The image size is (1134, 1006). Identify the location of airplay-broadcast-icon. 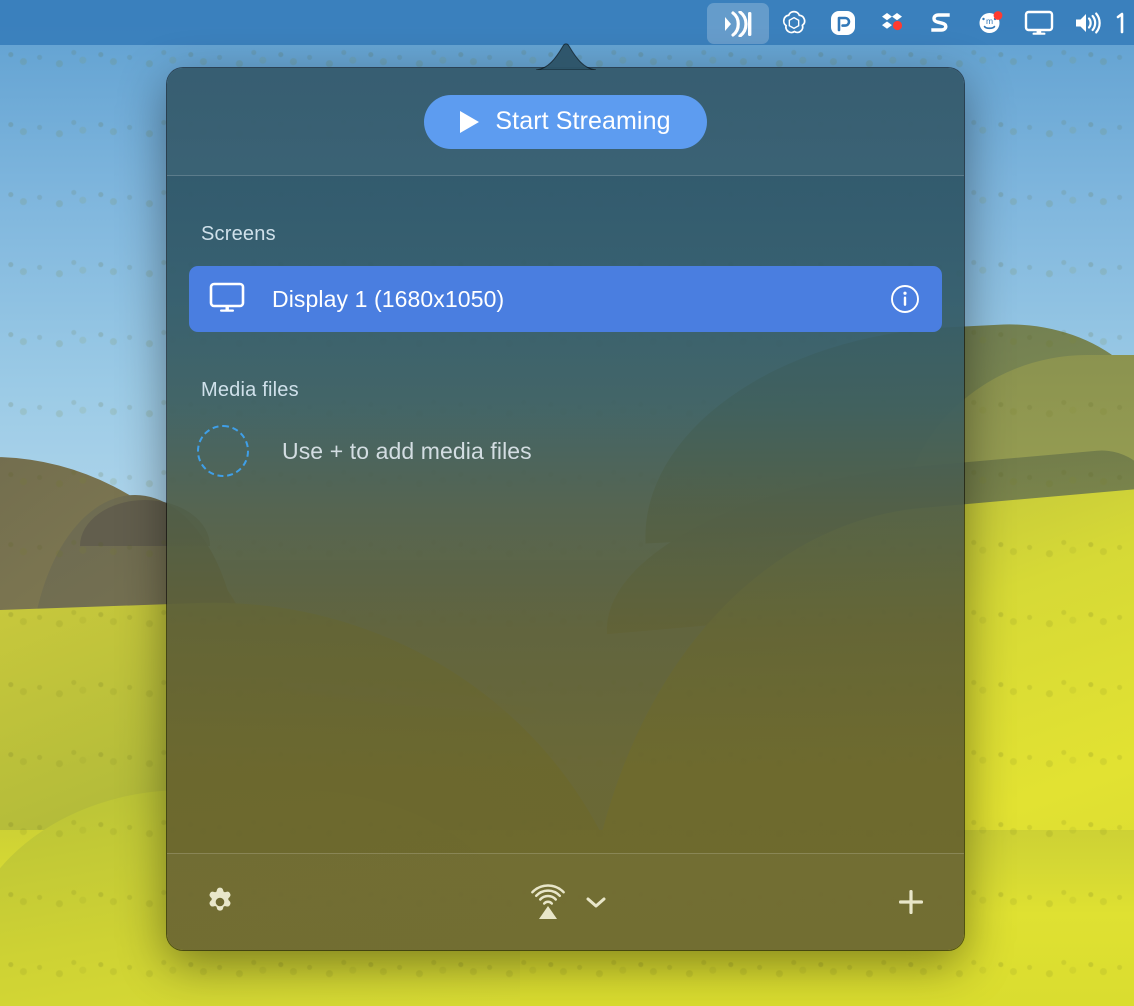
(548, 902).